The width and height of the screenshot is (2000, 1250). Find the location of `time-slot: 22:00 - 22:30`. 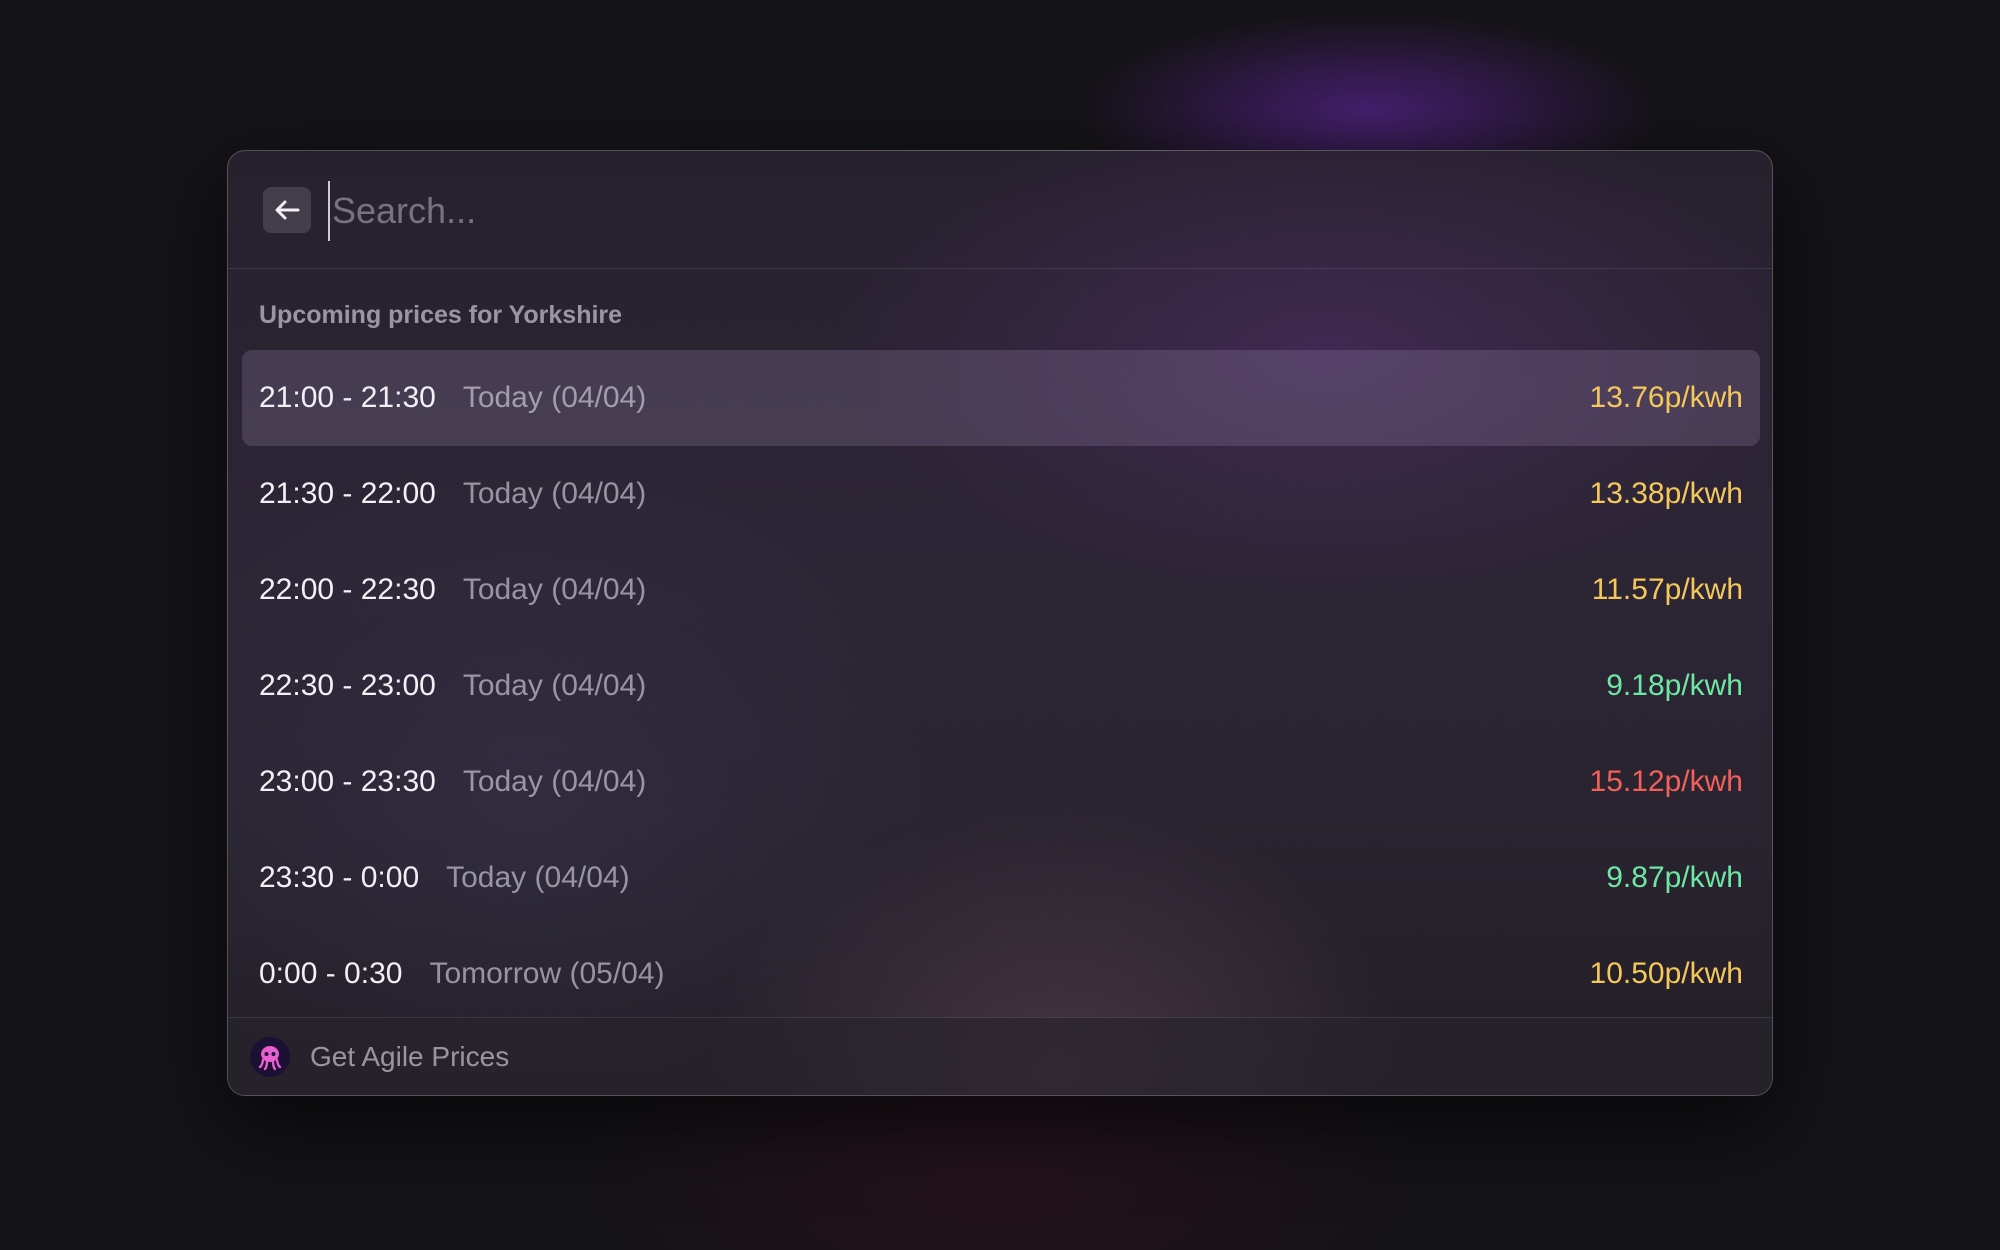

time-slot: 22:00 - 22:30 is located at coordinates (347, 589).